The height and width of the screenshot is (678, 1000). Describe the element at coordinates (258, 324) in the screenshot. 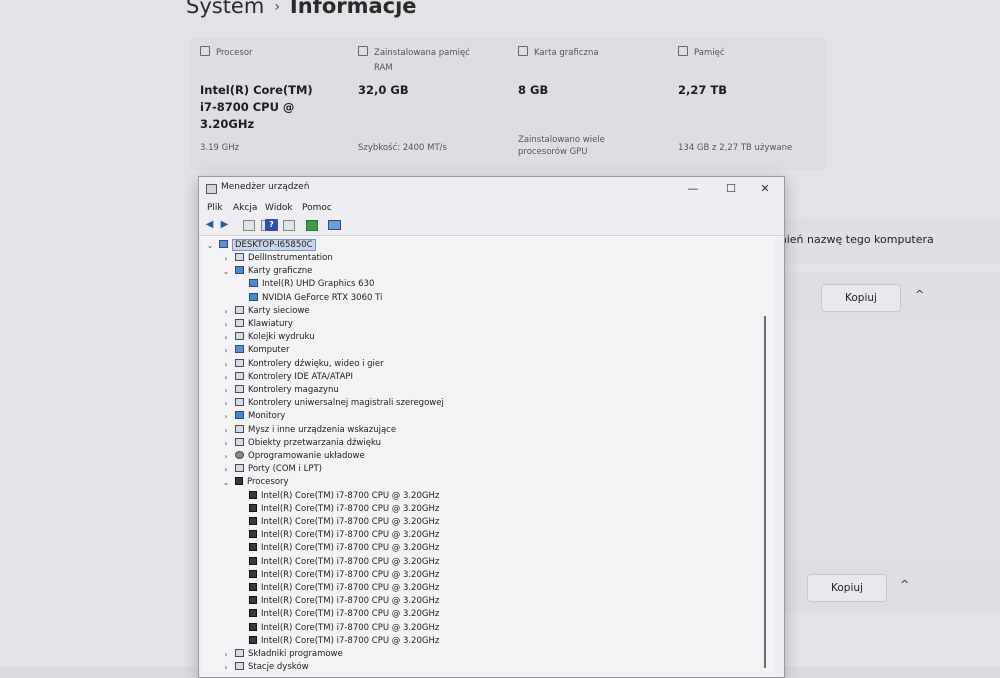

I see `tree-category: › Klawiatury` at that location.